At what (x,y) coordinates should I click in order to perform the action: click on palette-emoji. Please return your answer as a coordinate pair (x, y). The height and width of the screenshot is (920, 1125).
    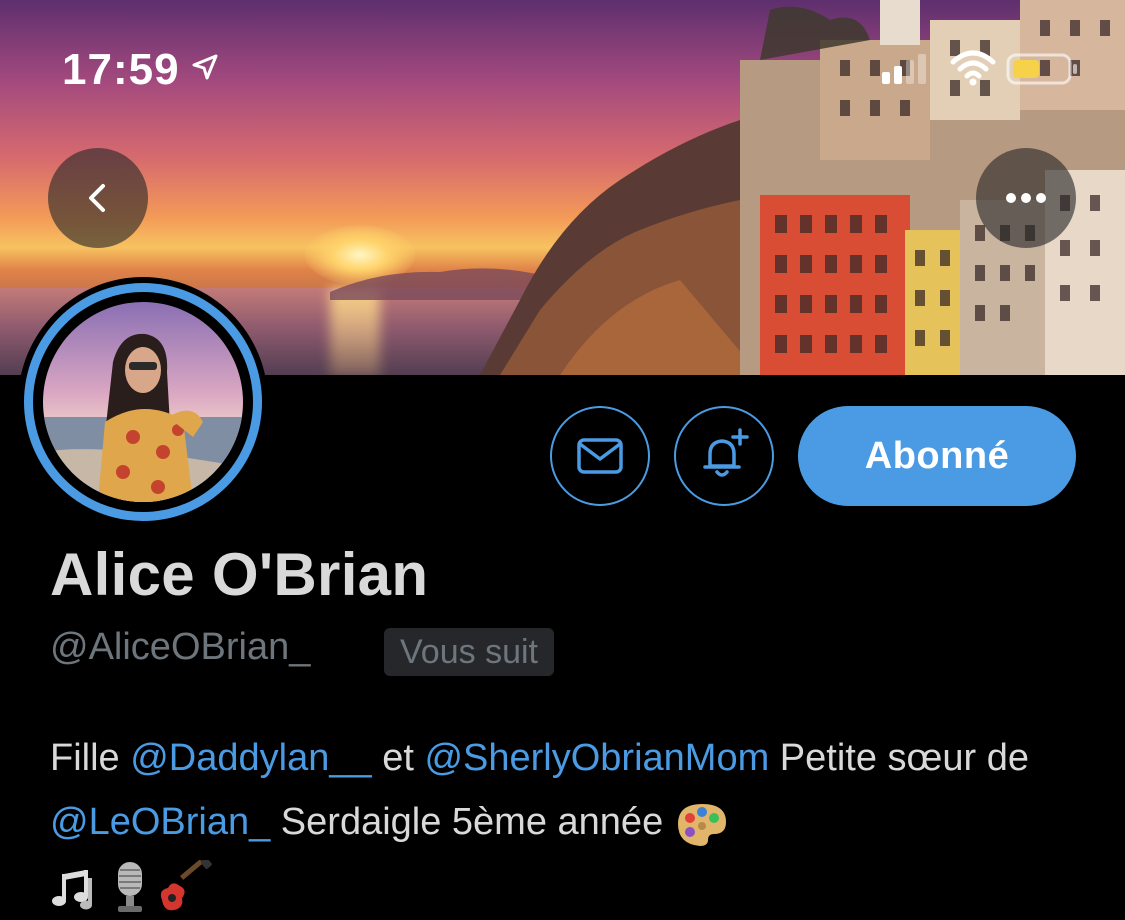
    Looking at the image, I should click on (701, 824).